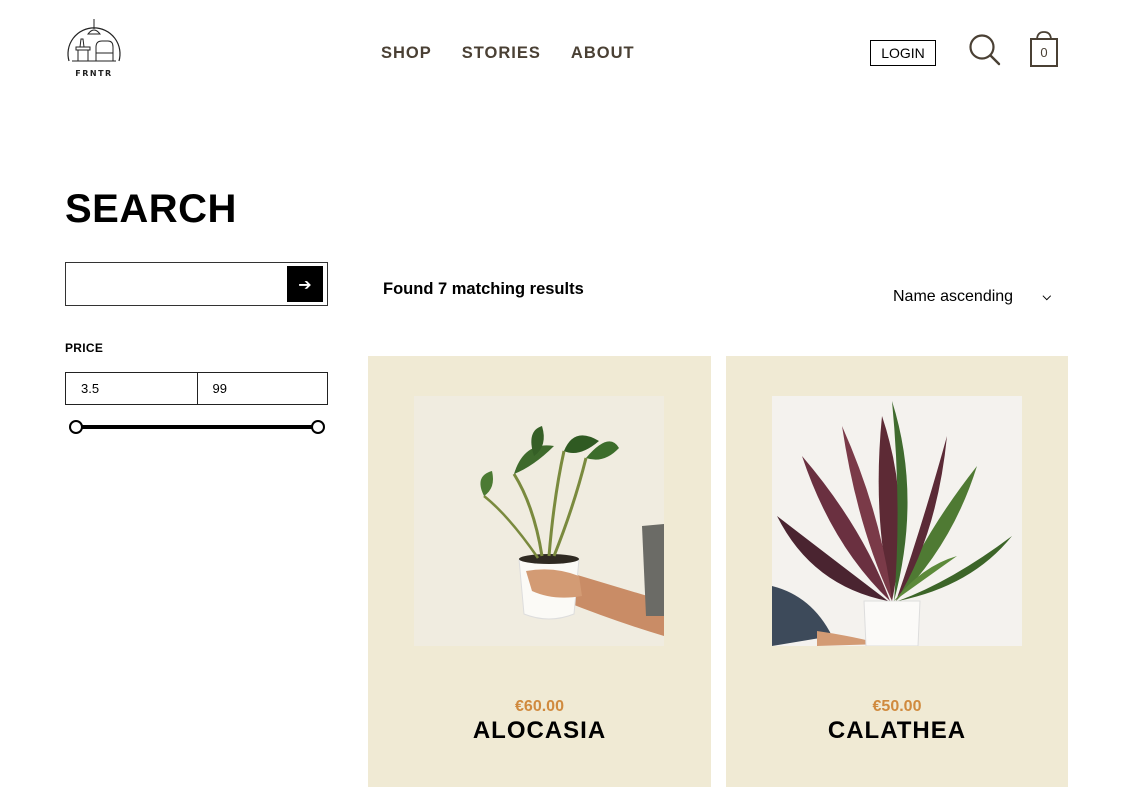 The height and width of the screenshot is (787, 1131). I want to click on product-price: €60.00, so click(539, 706).